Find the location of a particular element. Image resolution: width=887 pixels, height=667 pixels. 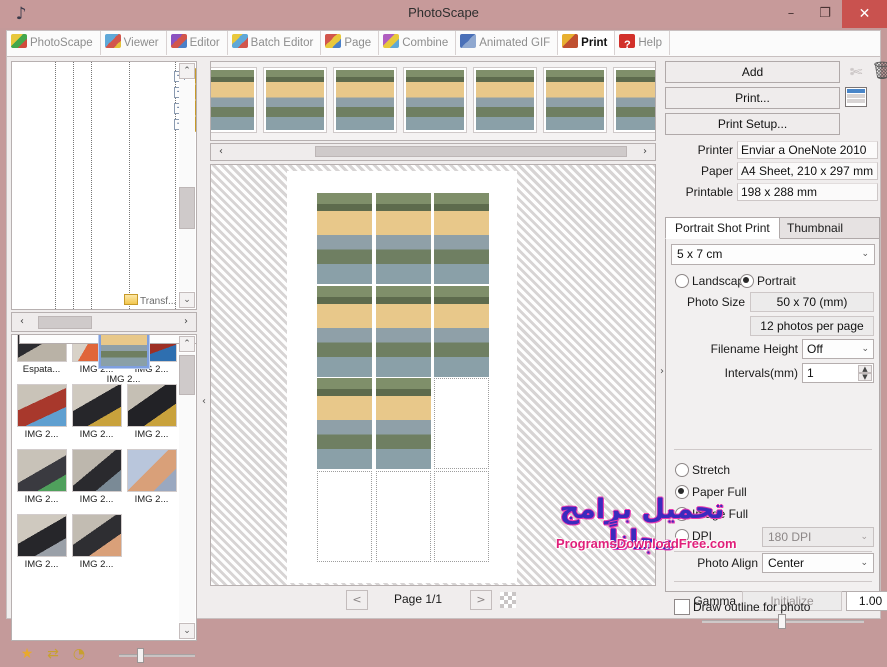

tab-animated-gif: Animated GIF is located at coordinates (507, 43).